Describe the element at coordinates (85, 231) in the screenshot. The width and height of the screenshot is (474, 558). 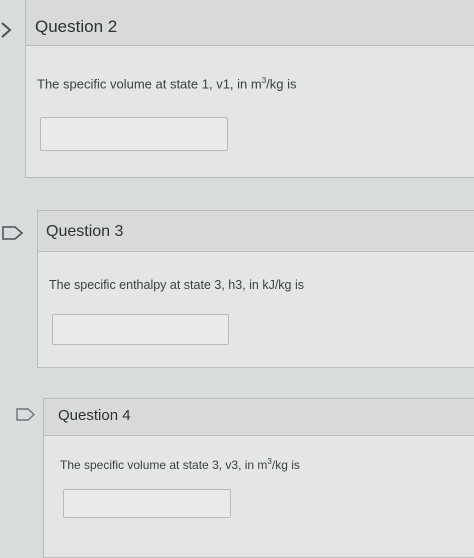
I see `question-3-title: Question 3` at that location.